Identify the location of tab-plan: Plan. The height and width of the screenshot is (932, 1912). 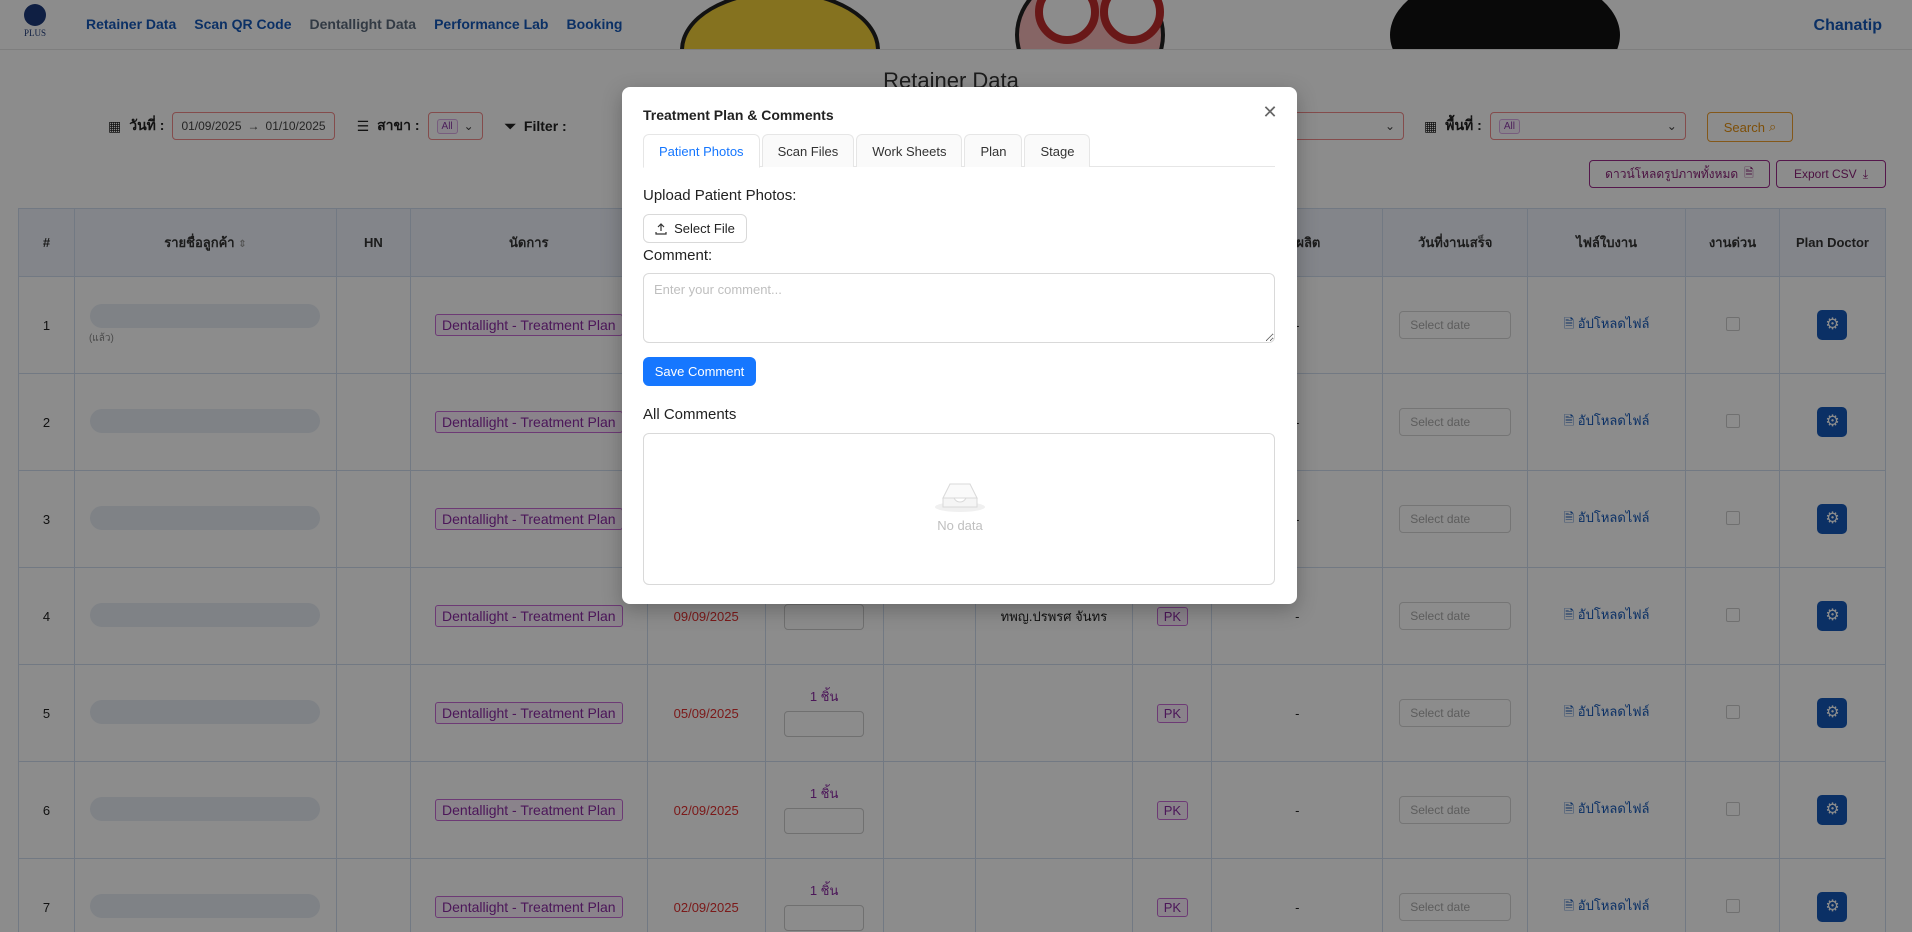
(993, 150).